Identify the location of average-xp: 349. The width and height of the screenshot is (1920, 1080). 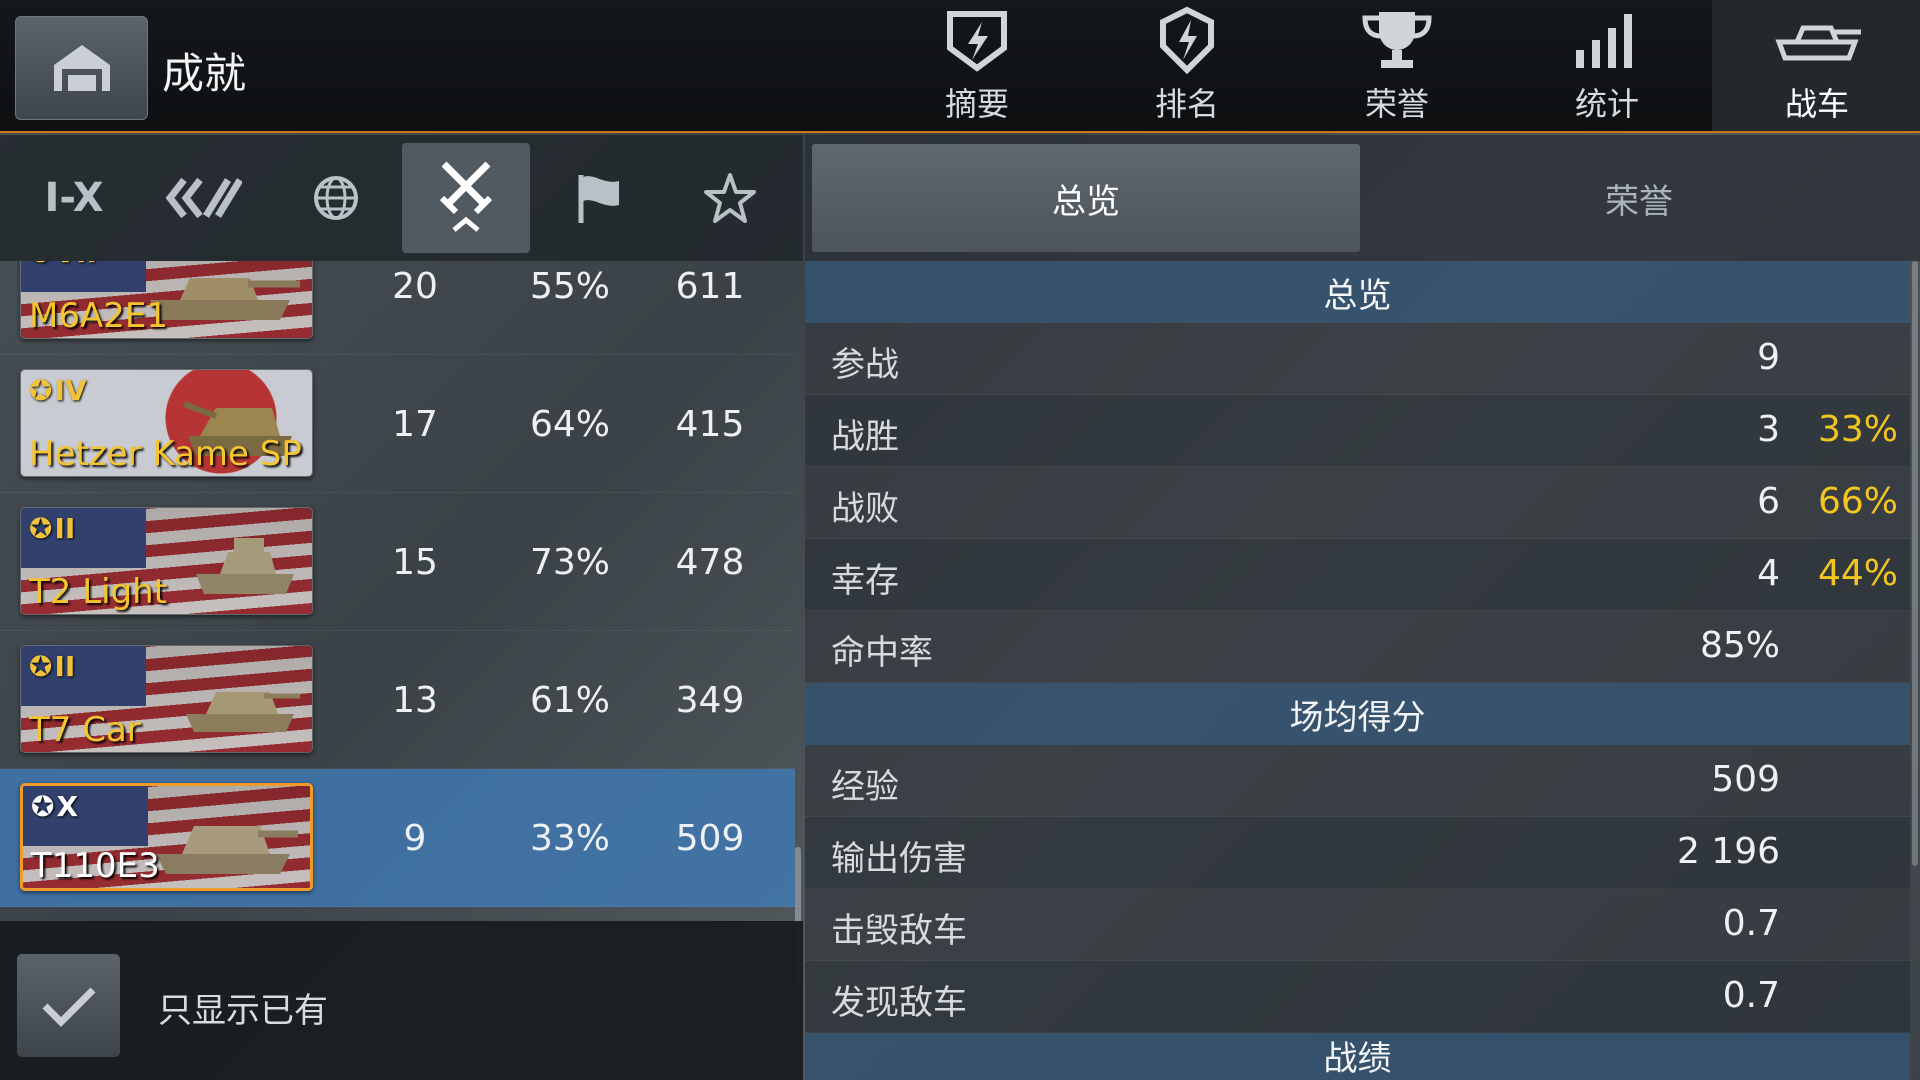
(710, 700).